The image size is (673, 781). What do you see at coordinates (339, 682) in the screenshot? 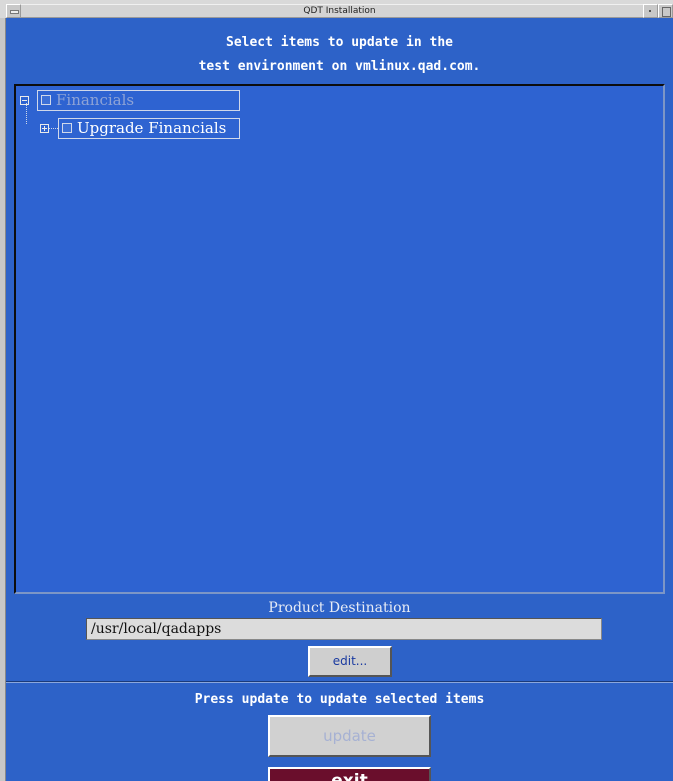
I see `section-divider` at bounding box center [339, 682].